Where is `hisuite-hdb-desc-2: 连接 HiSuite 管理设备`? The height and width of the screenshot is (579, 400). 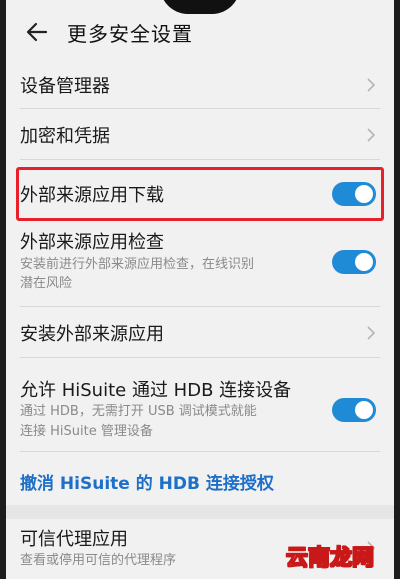 hisuite-hdb-desc-2: 连接 HiSuite 管理设备 is located at coordinates (86, 431).